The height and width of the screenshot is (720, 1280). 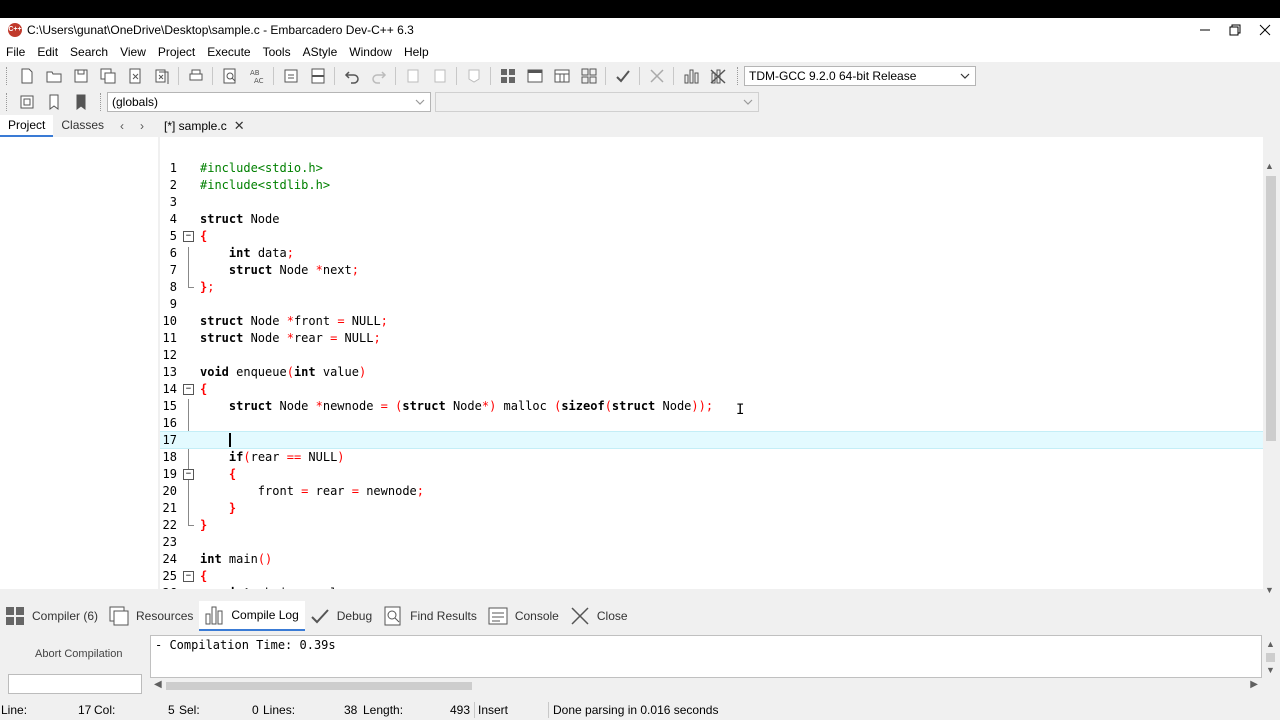 I want to click on tab-compile-log: Compile Log, so click(x=252, y=616).